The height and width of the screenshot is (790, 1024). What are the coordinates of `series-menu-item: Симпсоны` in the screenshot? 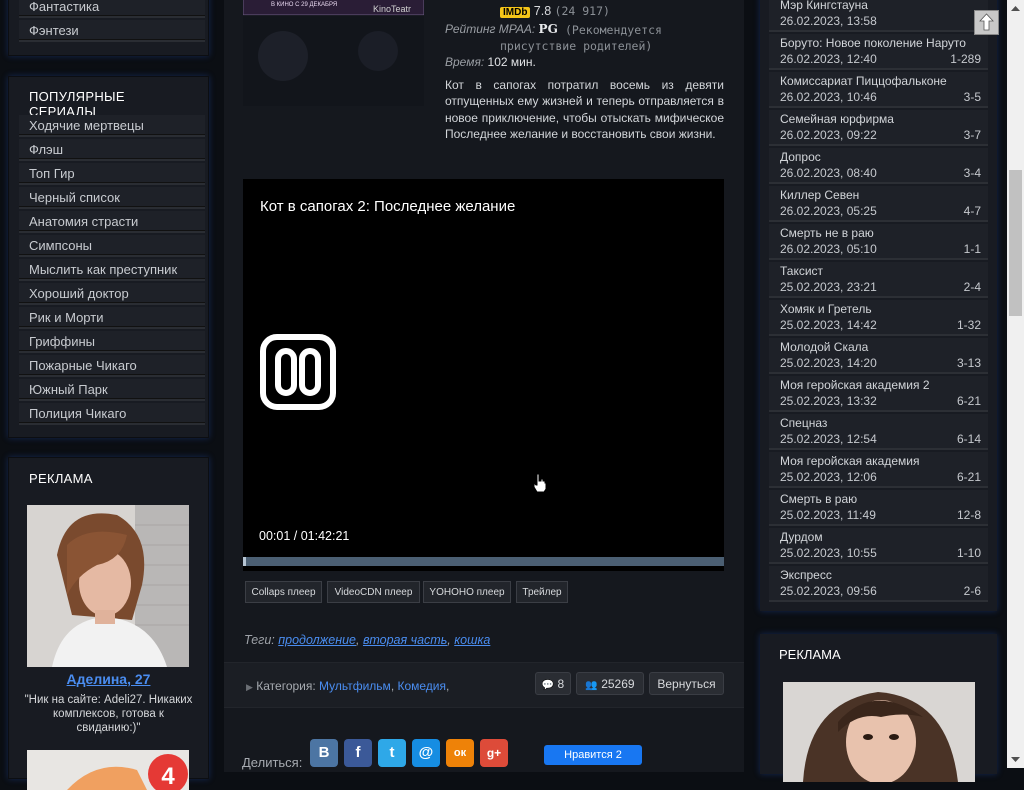 It's located at (112, 246).